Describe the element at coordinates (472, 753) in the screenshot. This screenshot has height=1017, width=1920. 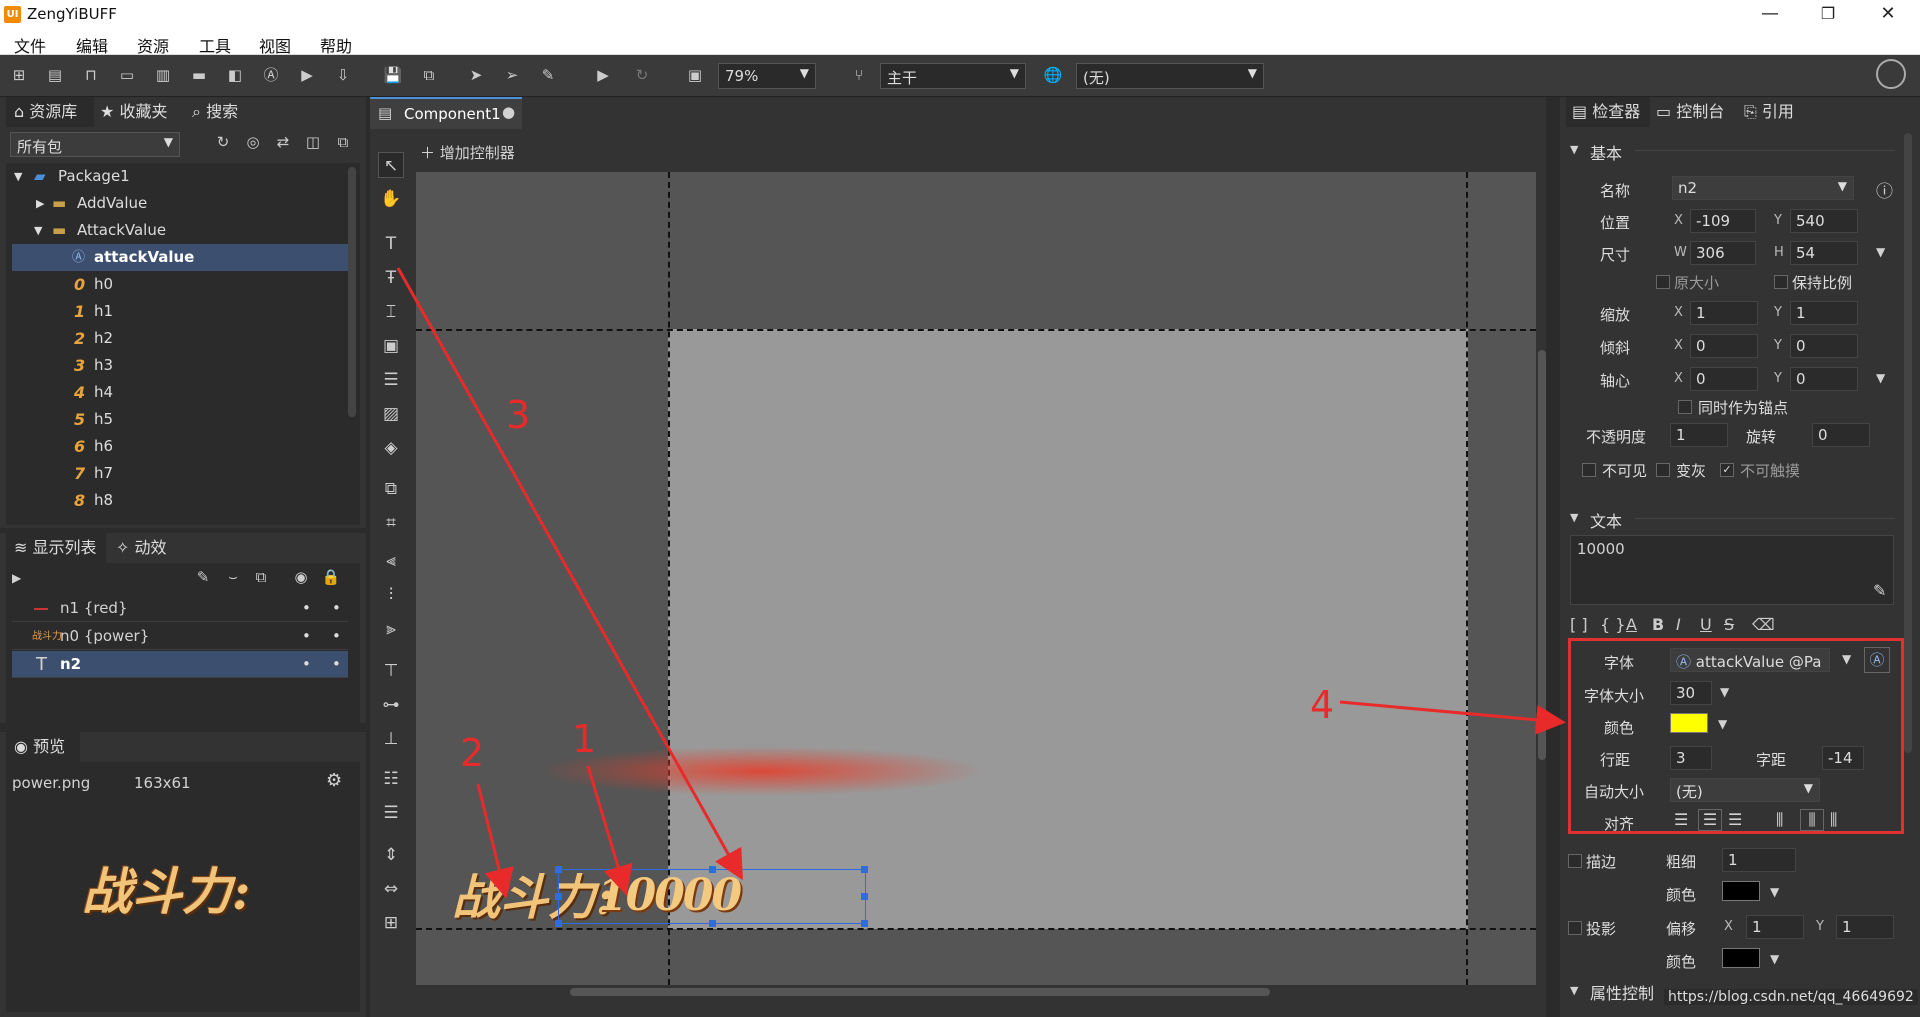
I see `annotation-label-2: 2` at that location.